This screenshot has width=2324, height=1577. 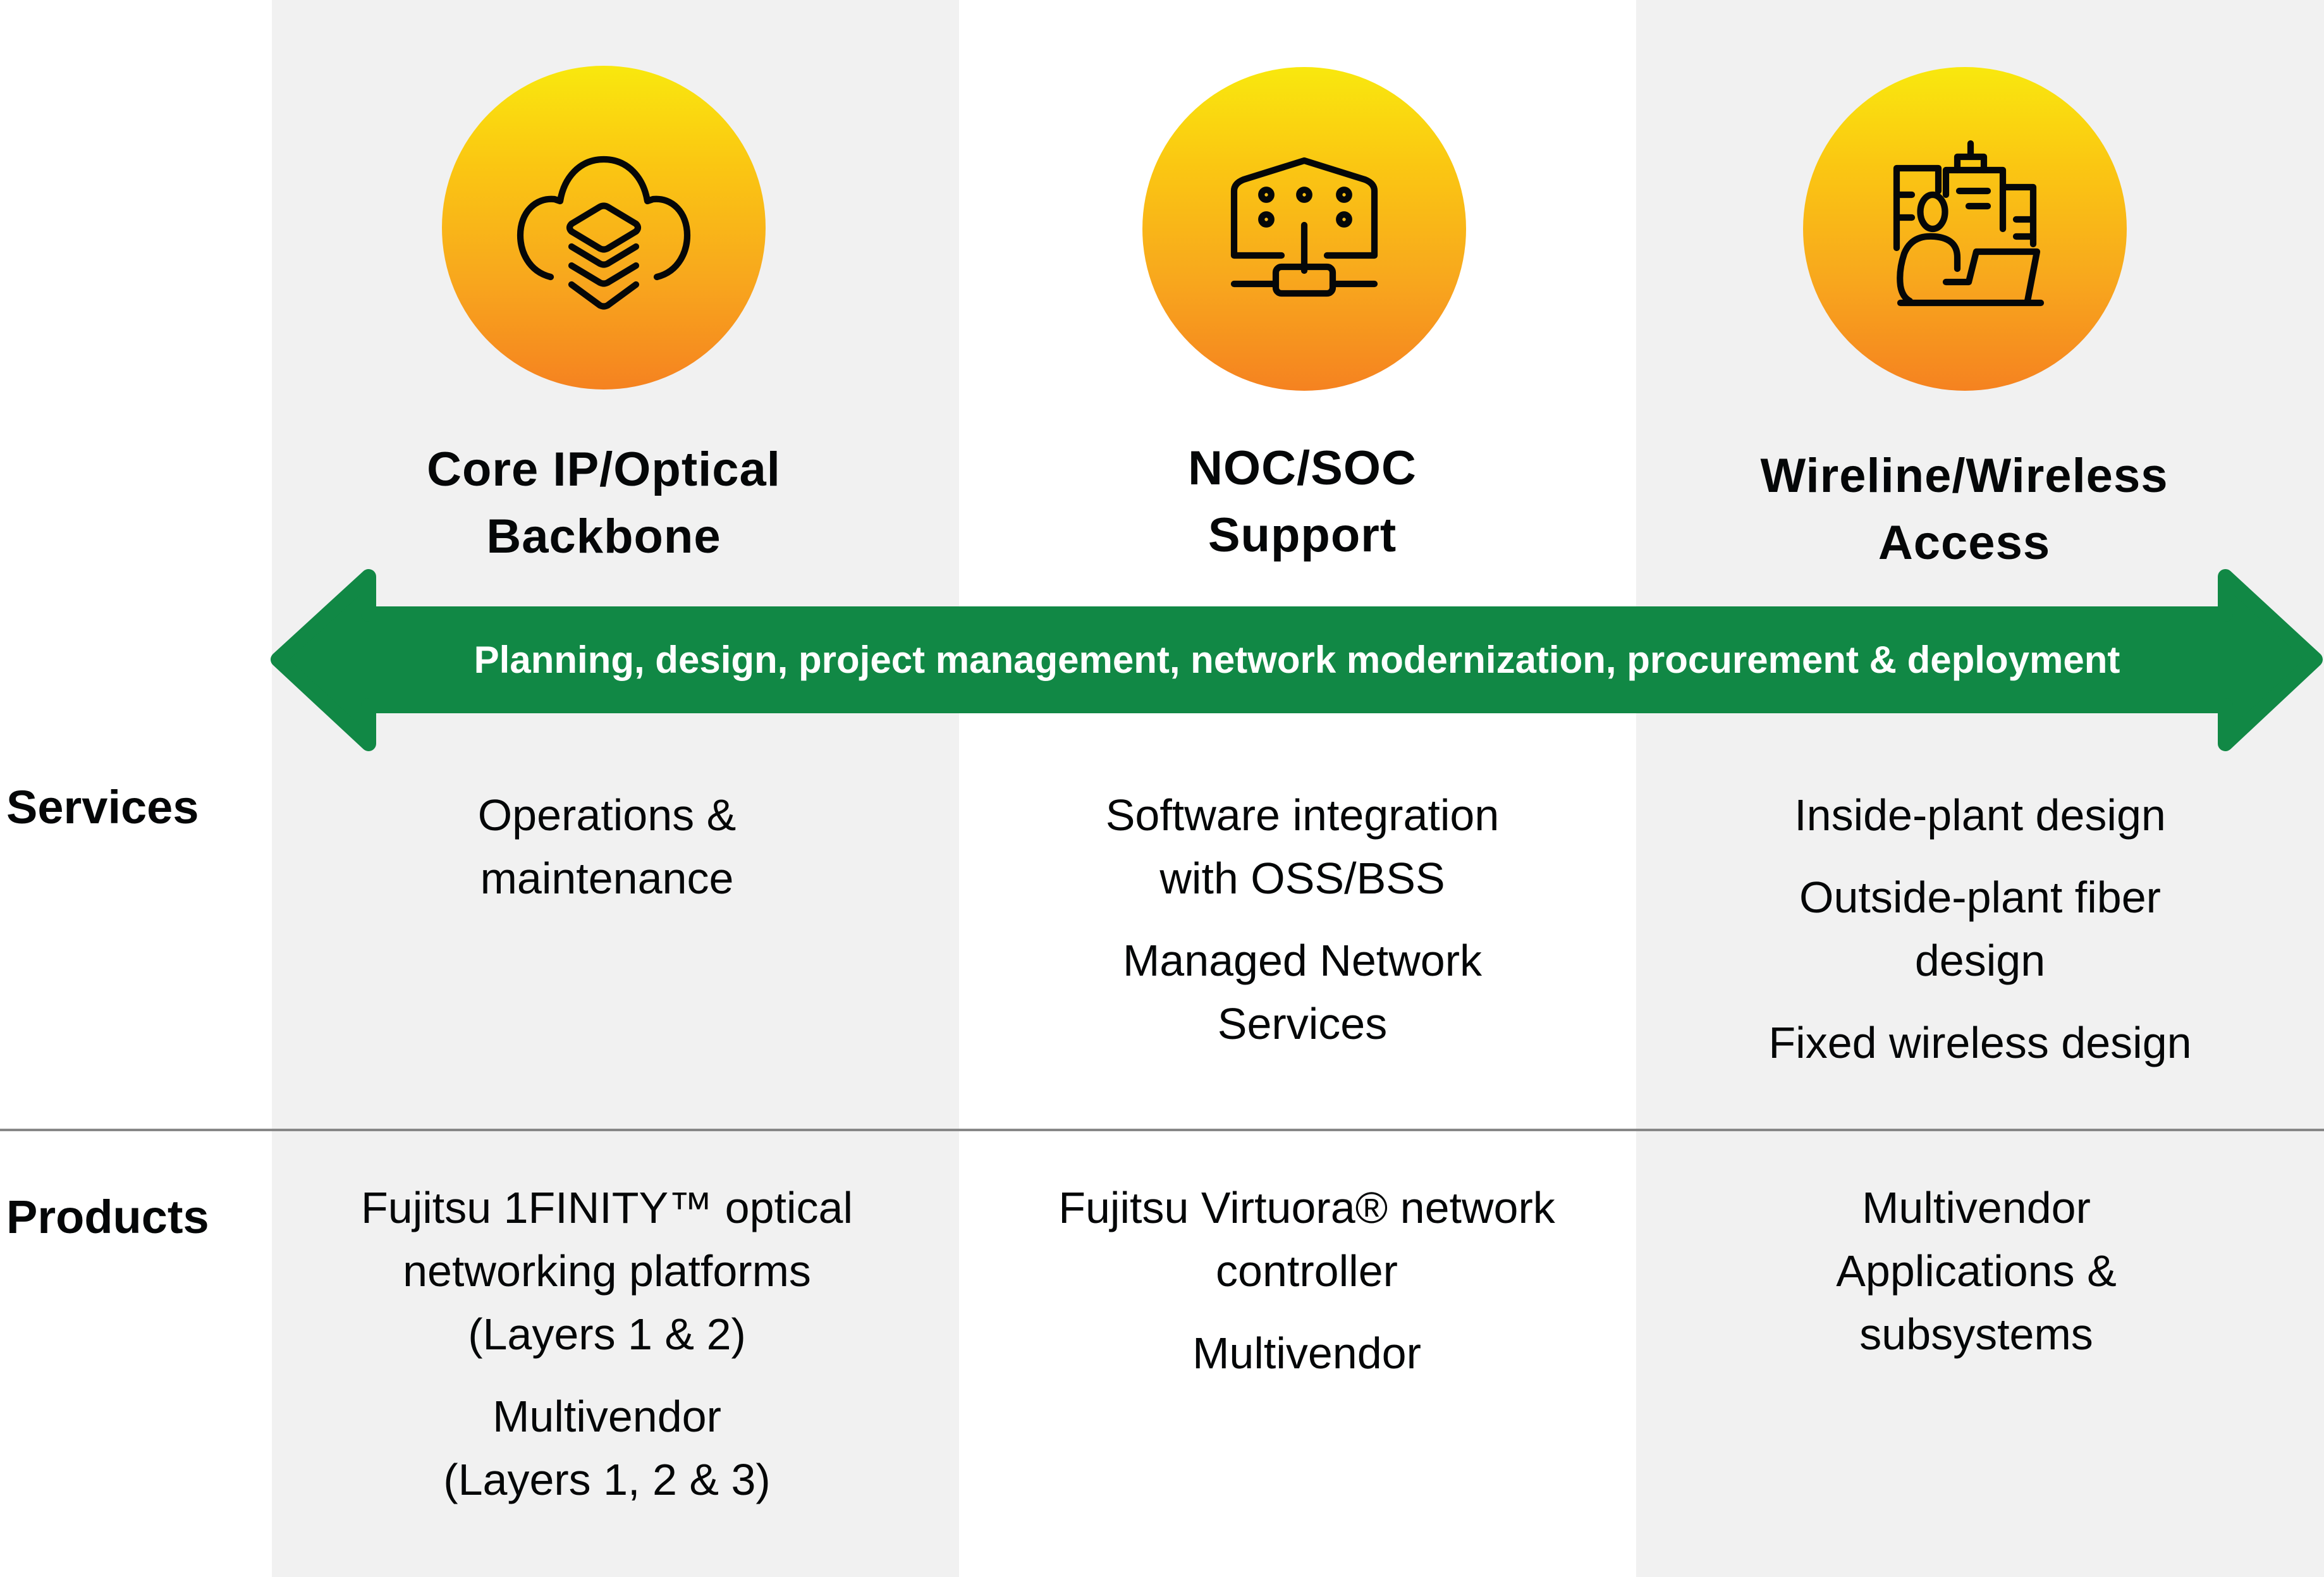 I want to click on service-item: Software integration with OSS/BSS, so click(x=1302, y=847).